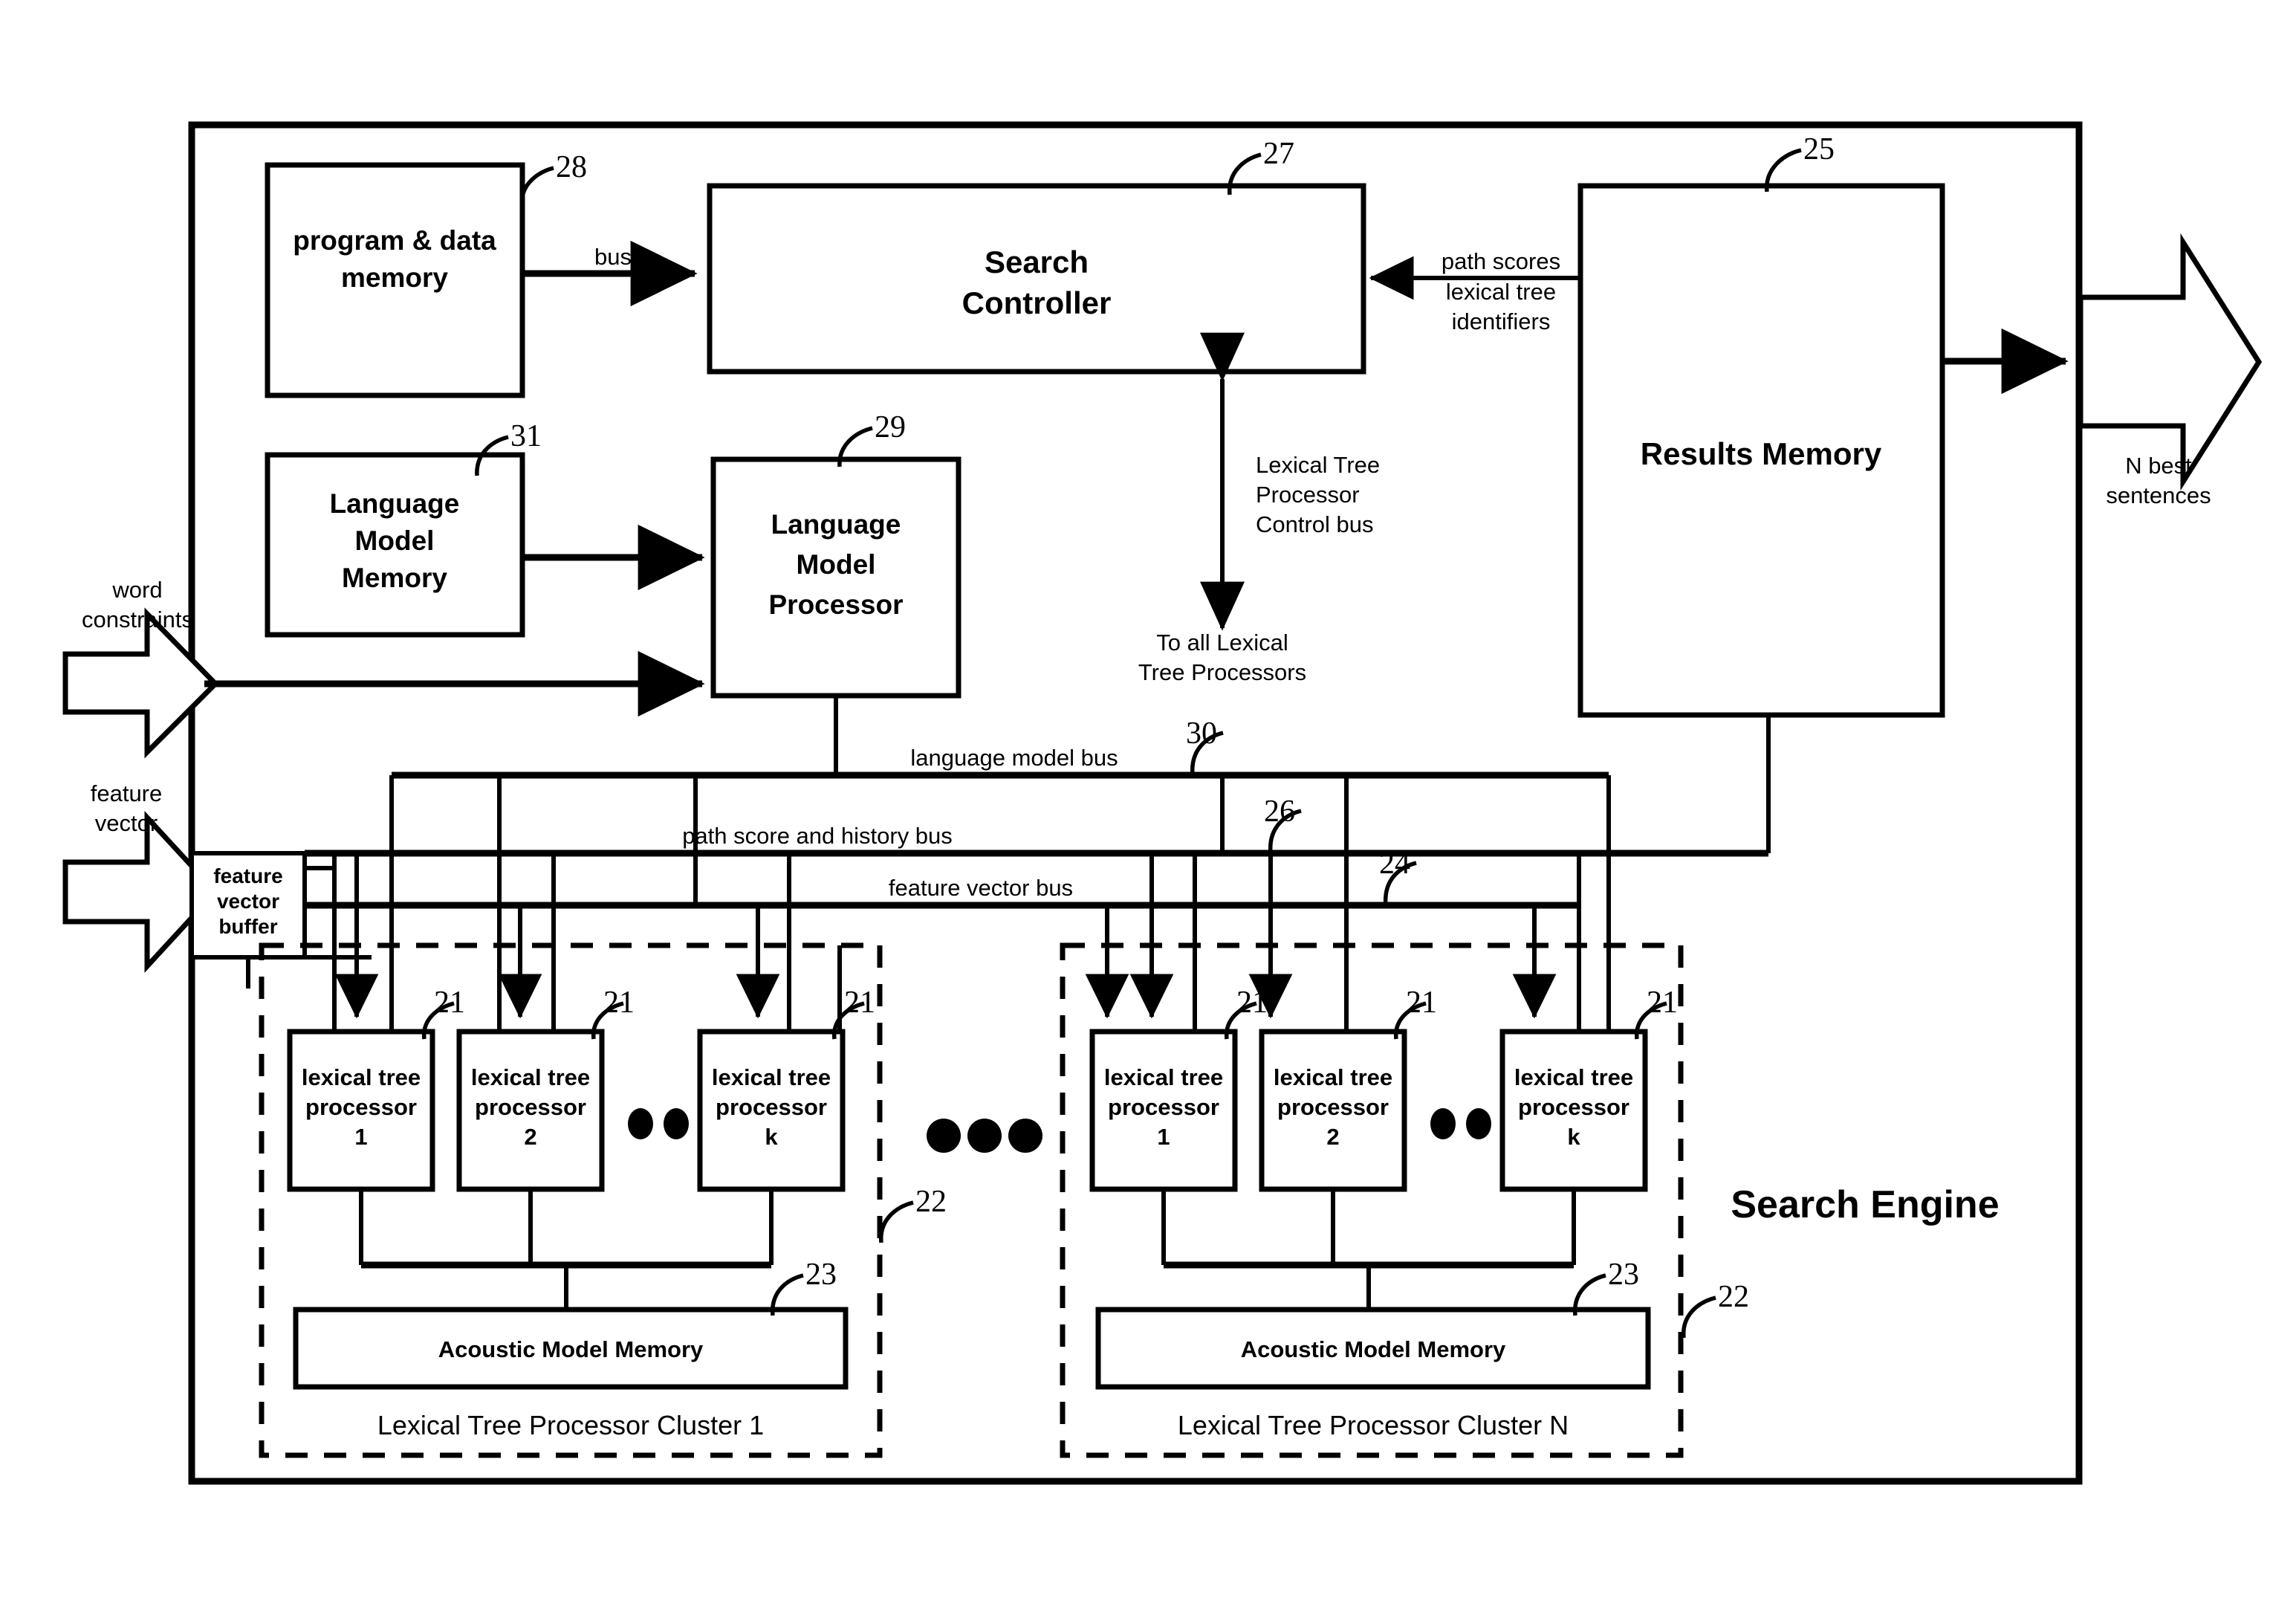 Image resolution: width=2296 pixels, height=1621 pixels. Describe the element at coordinates (1395, 864) in the screenshot. I see `ref-24: 24` at that location.